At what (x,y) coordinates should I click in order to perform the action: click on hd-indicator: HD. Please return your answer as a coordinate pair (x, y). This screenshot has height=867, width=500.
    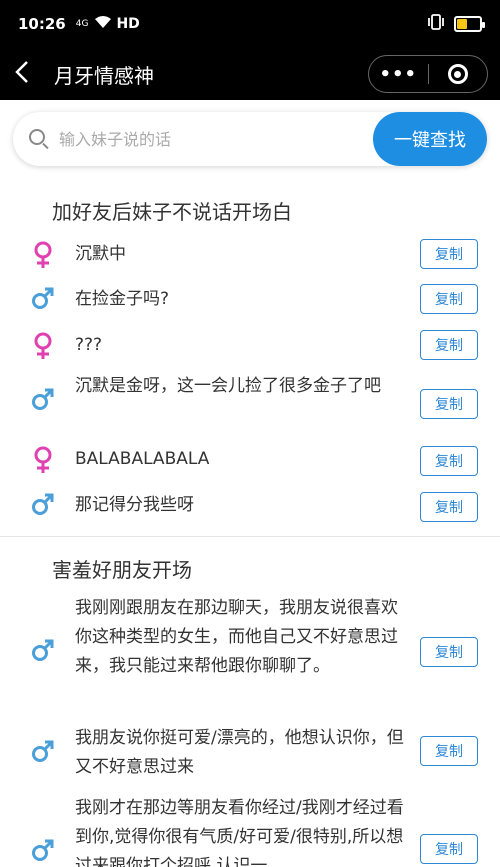
    Looking at the image, I should click on (128, 24).